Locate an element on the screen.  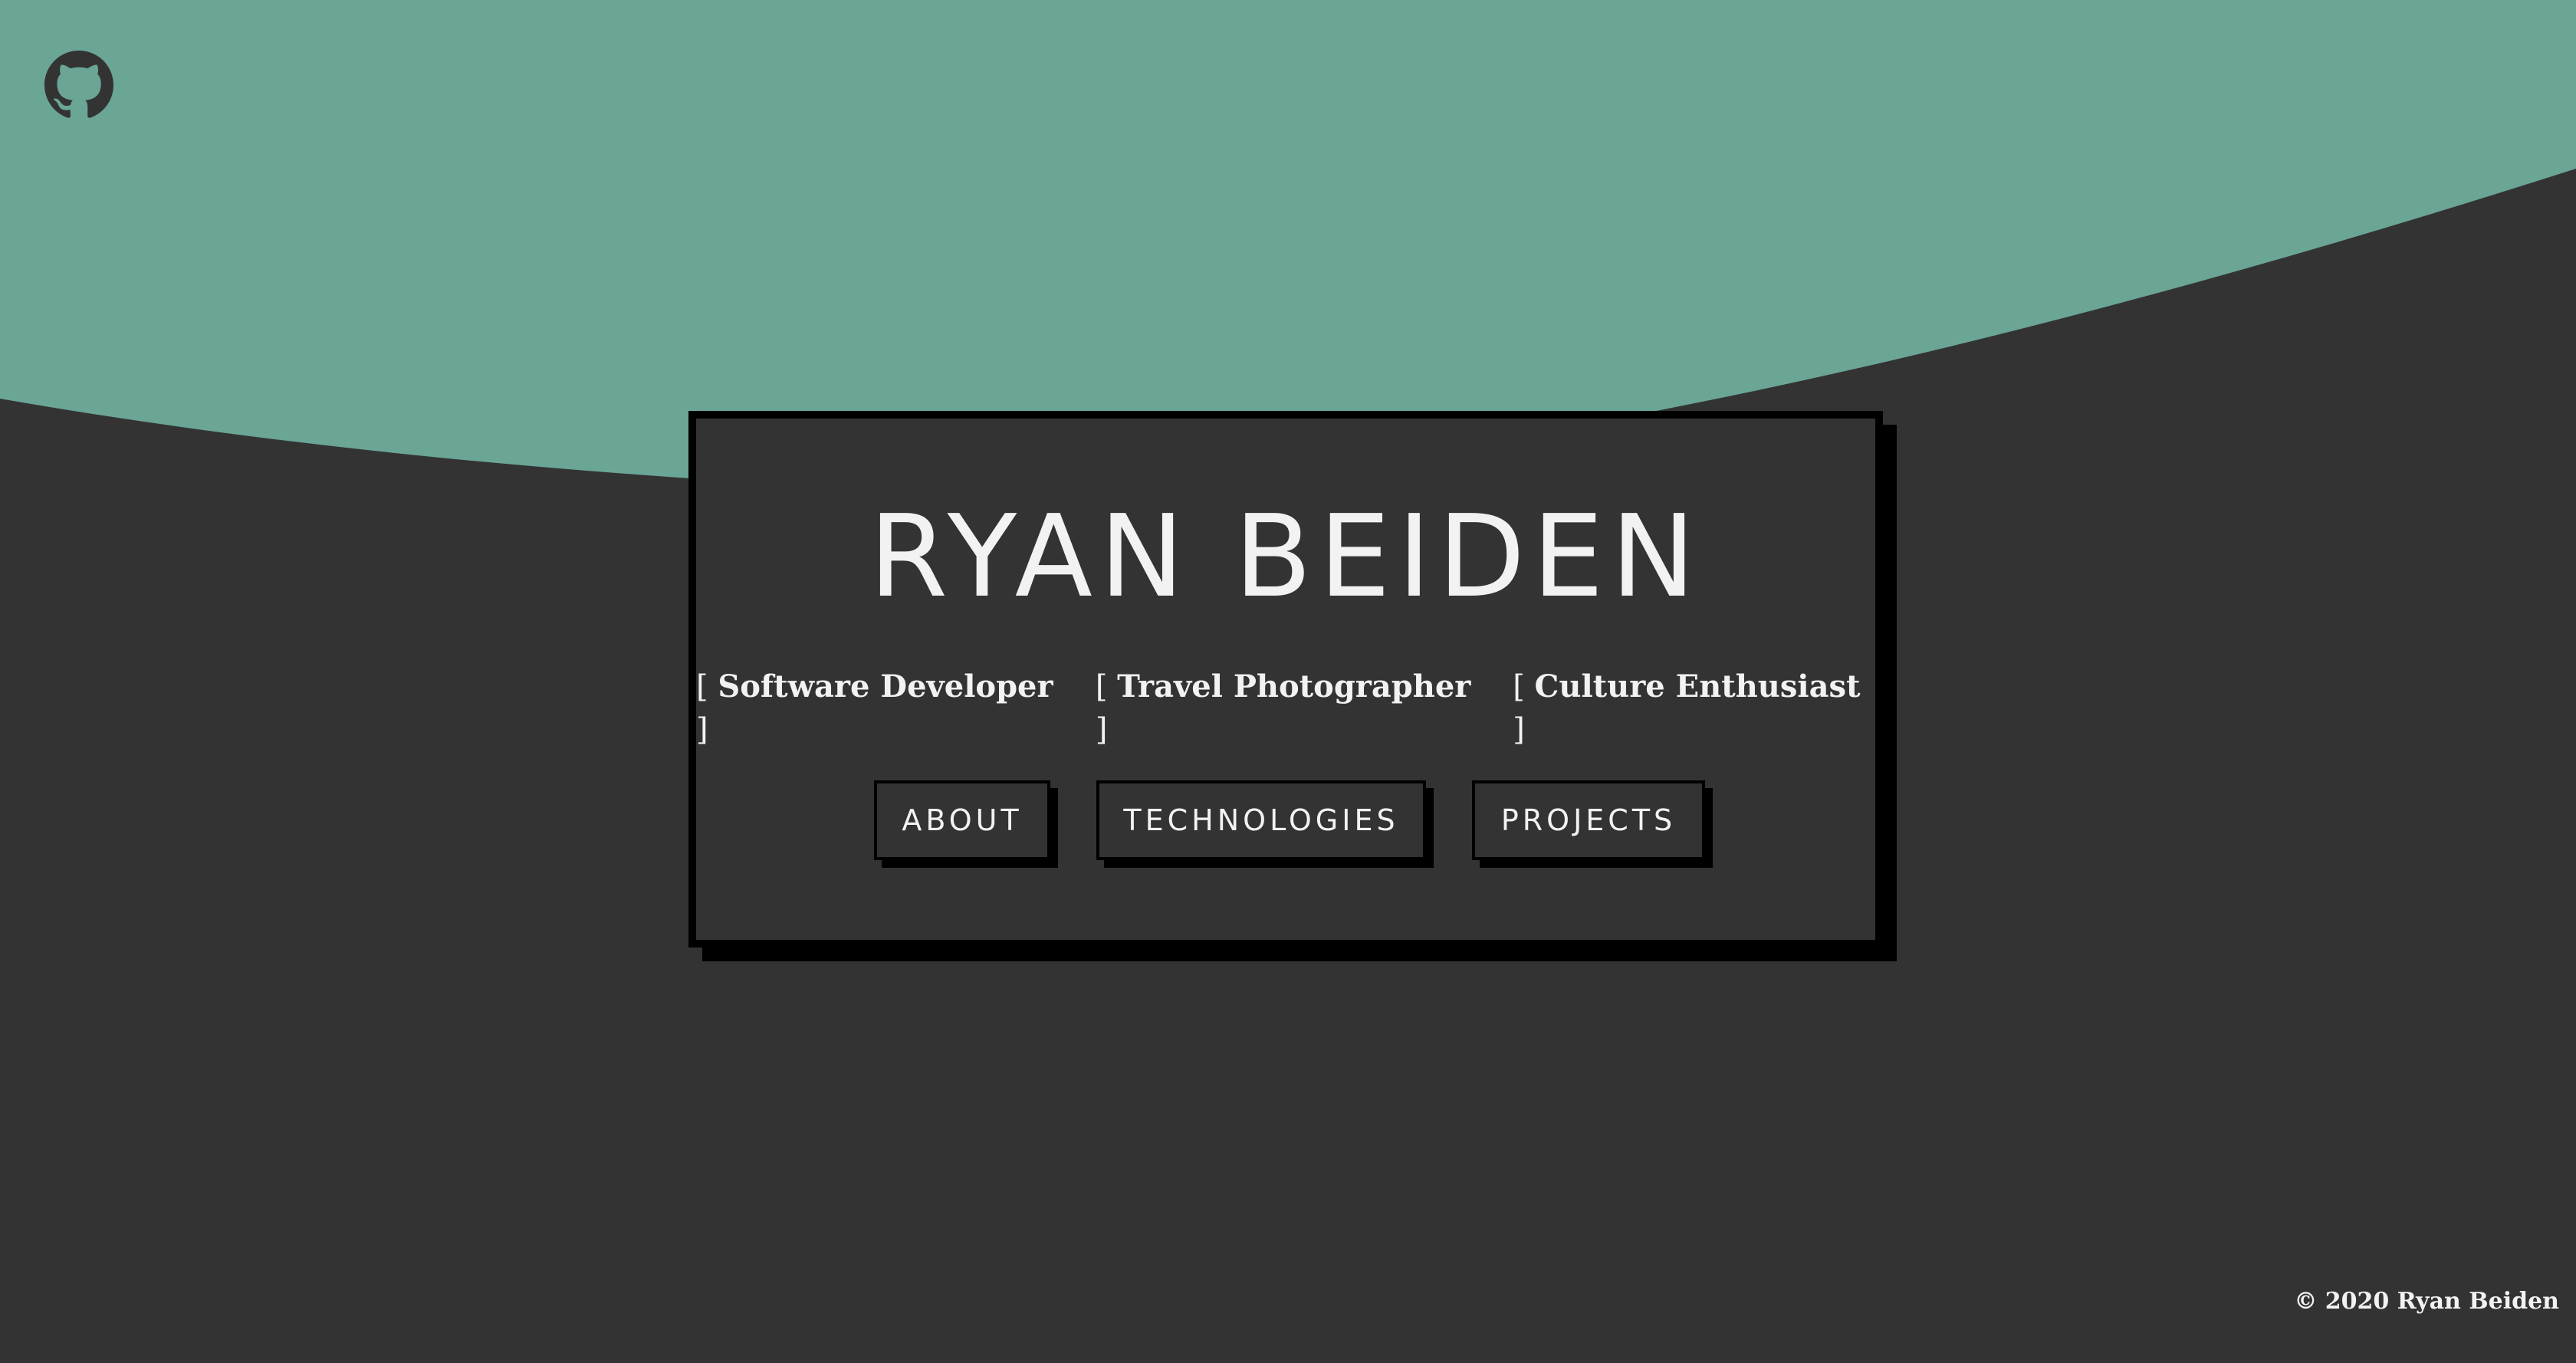
github-link is located at coordinates (79, 86).